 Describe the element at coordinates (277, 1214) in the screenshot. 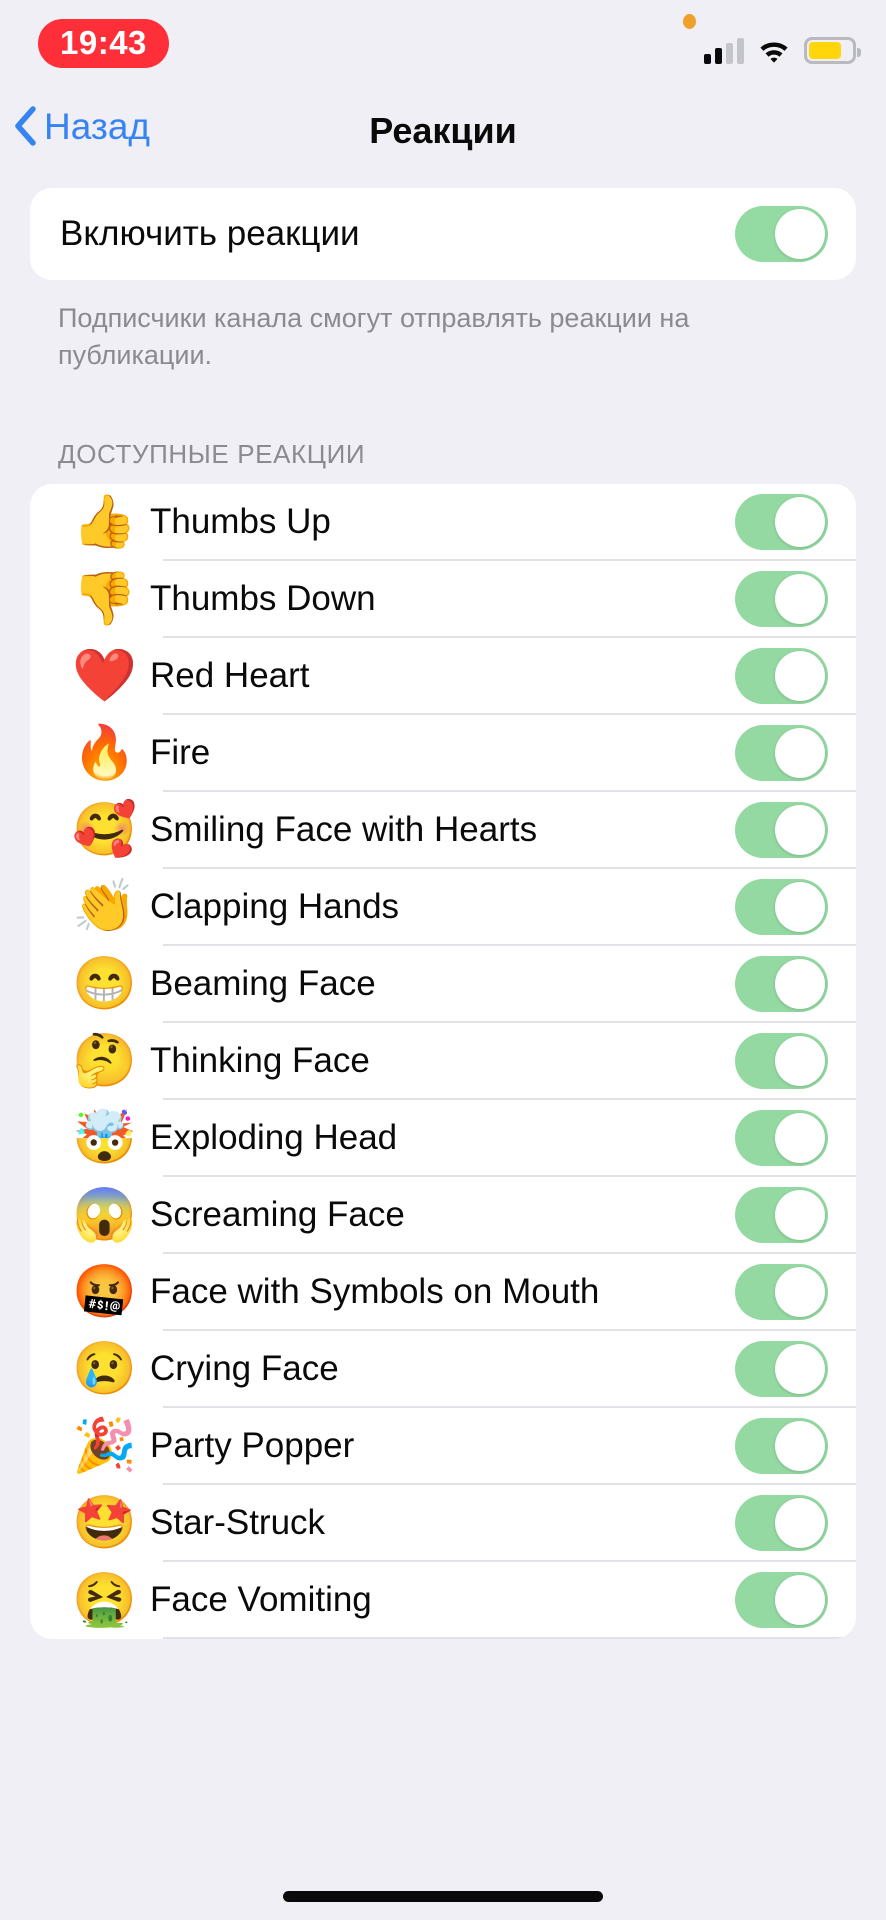

I see `reaction-label: Screaming Face` at that location.